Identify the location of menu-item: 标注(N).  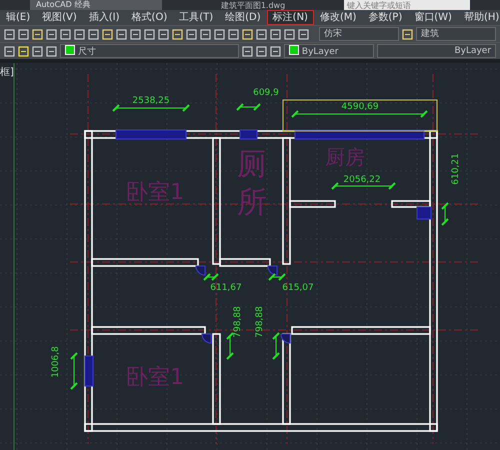
(290, 17).